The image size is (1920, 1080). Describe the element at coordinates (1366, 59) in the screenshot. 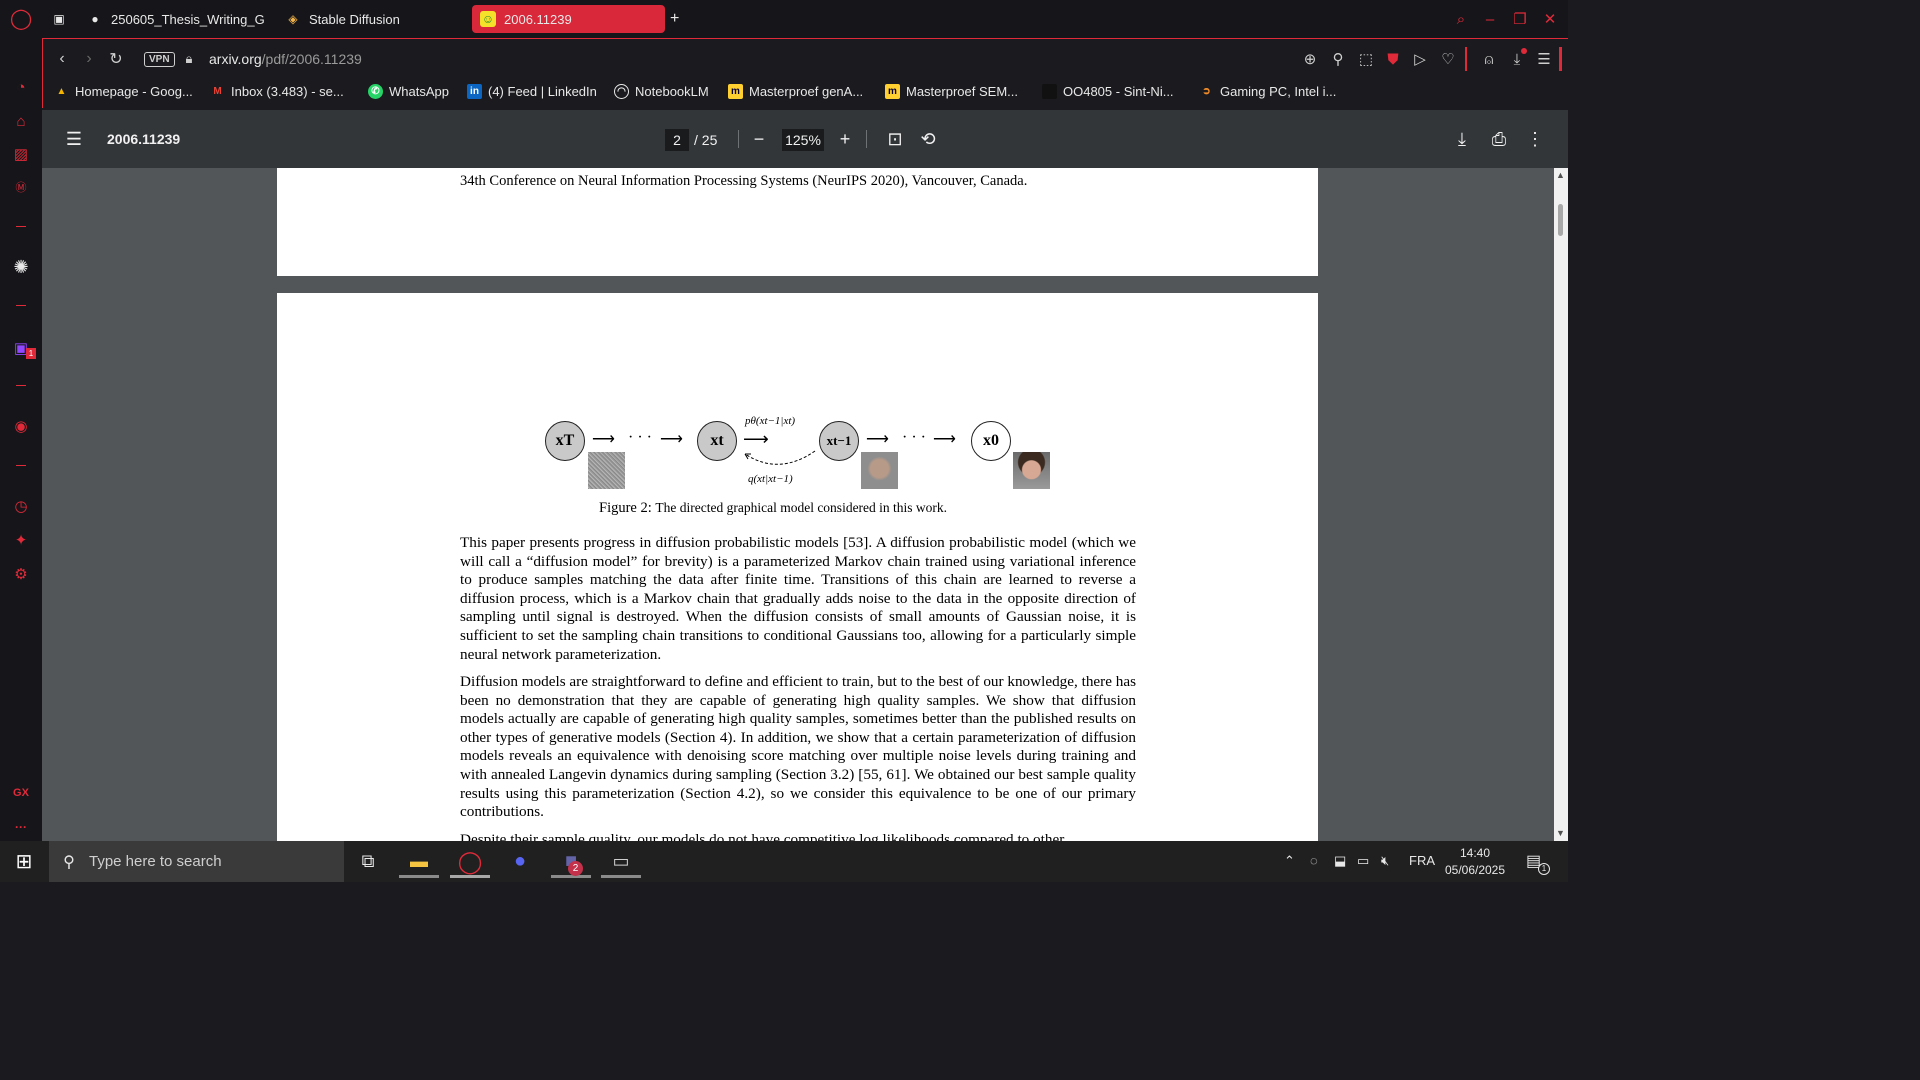

I see `snapshot-icon: ⬚` at that location.